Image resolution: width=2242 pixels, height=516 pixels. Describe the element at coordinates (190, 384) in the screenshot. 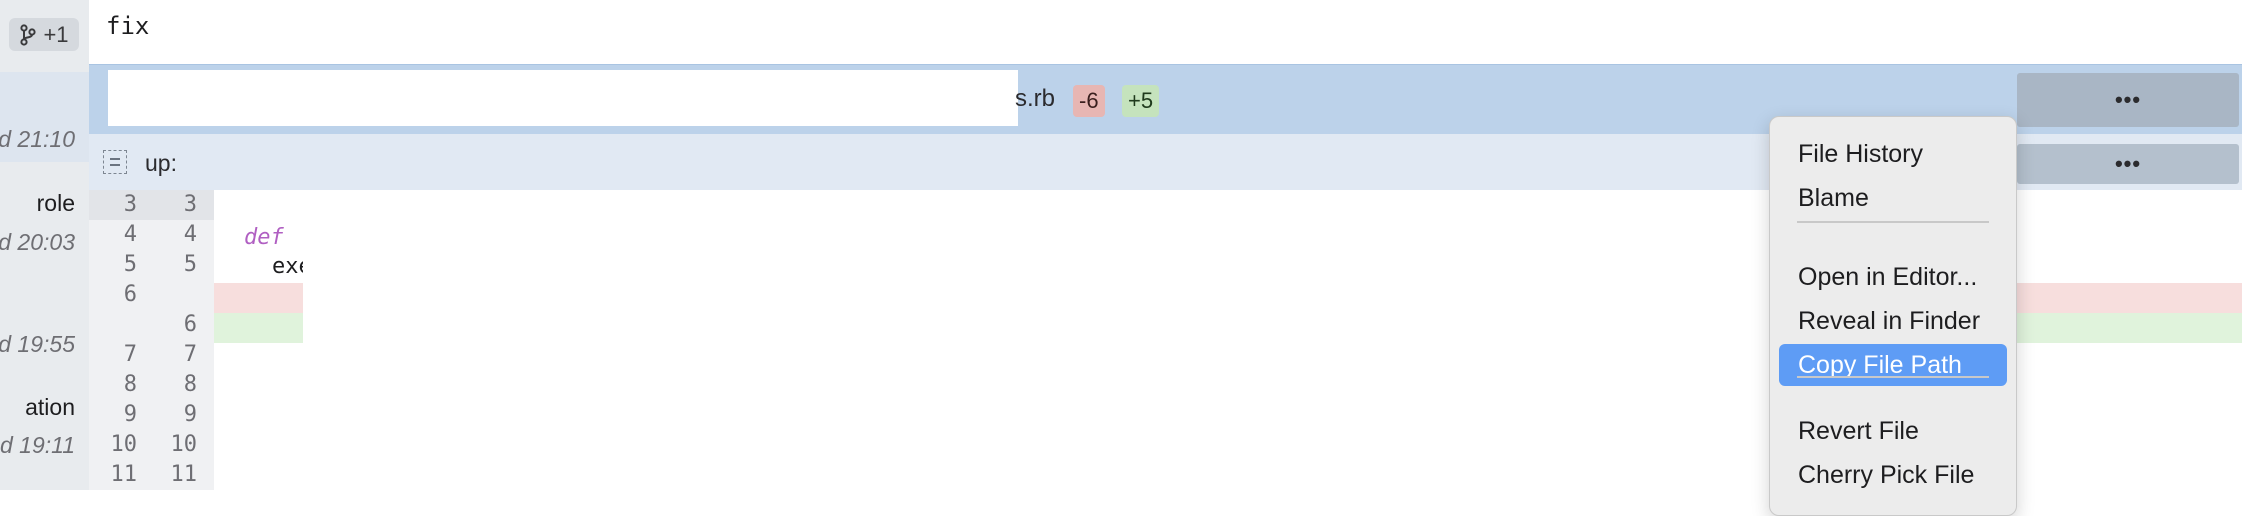

I see `new-line-number: 8` at that location.